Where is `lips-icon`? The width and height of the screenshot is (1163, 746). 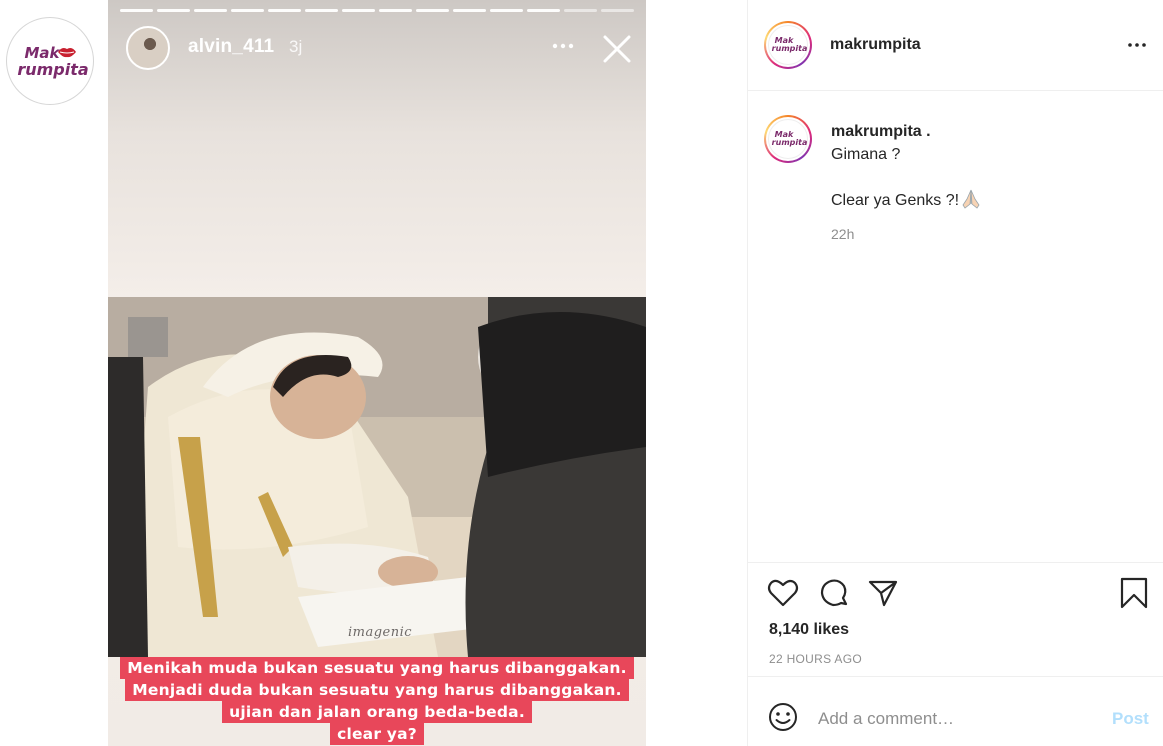
lips-icon is located at coordinates (67, 53).